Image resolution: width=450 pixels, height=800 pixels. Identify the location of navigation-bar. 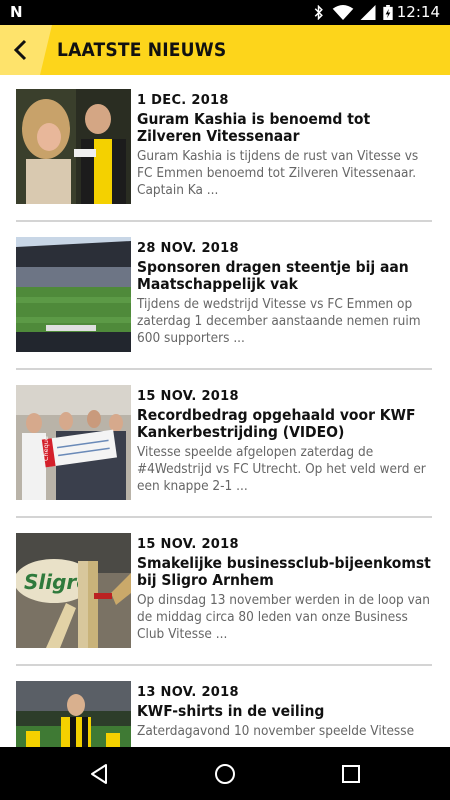
(225, 773).